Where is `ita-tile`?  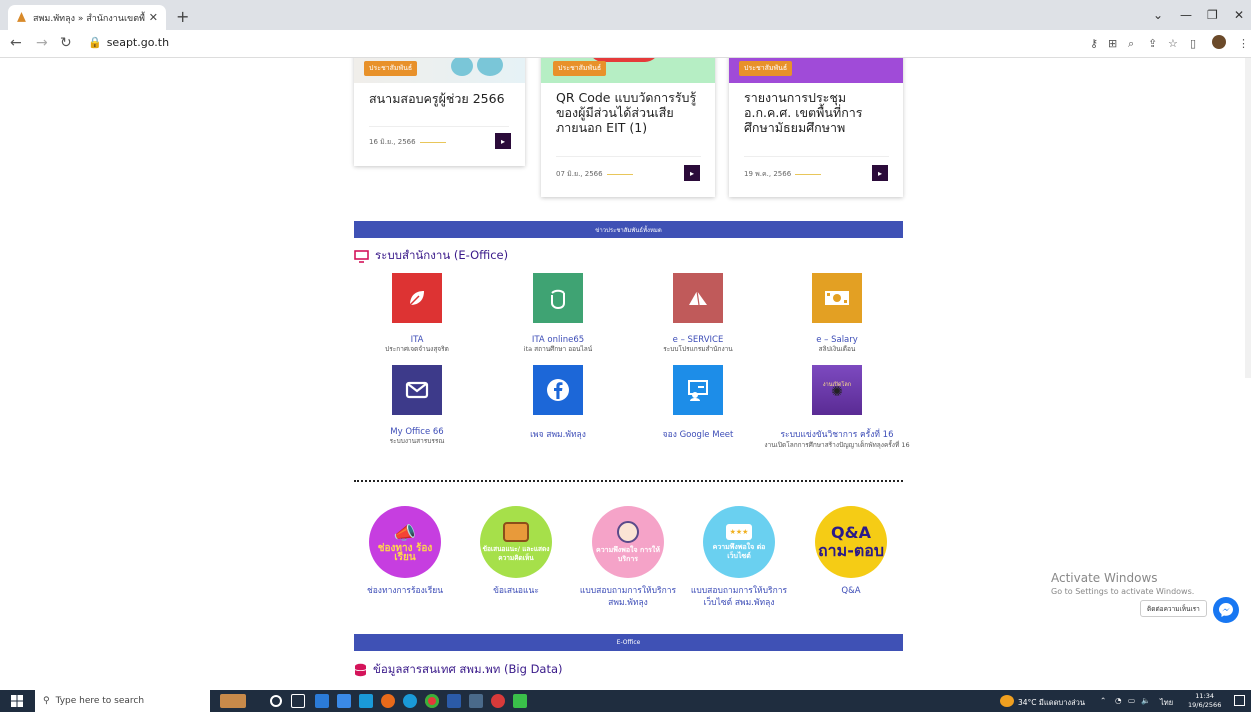
ita-tile is located at coordinates (417, 298).